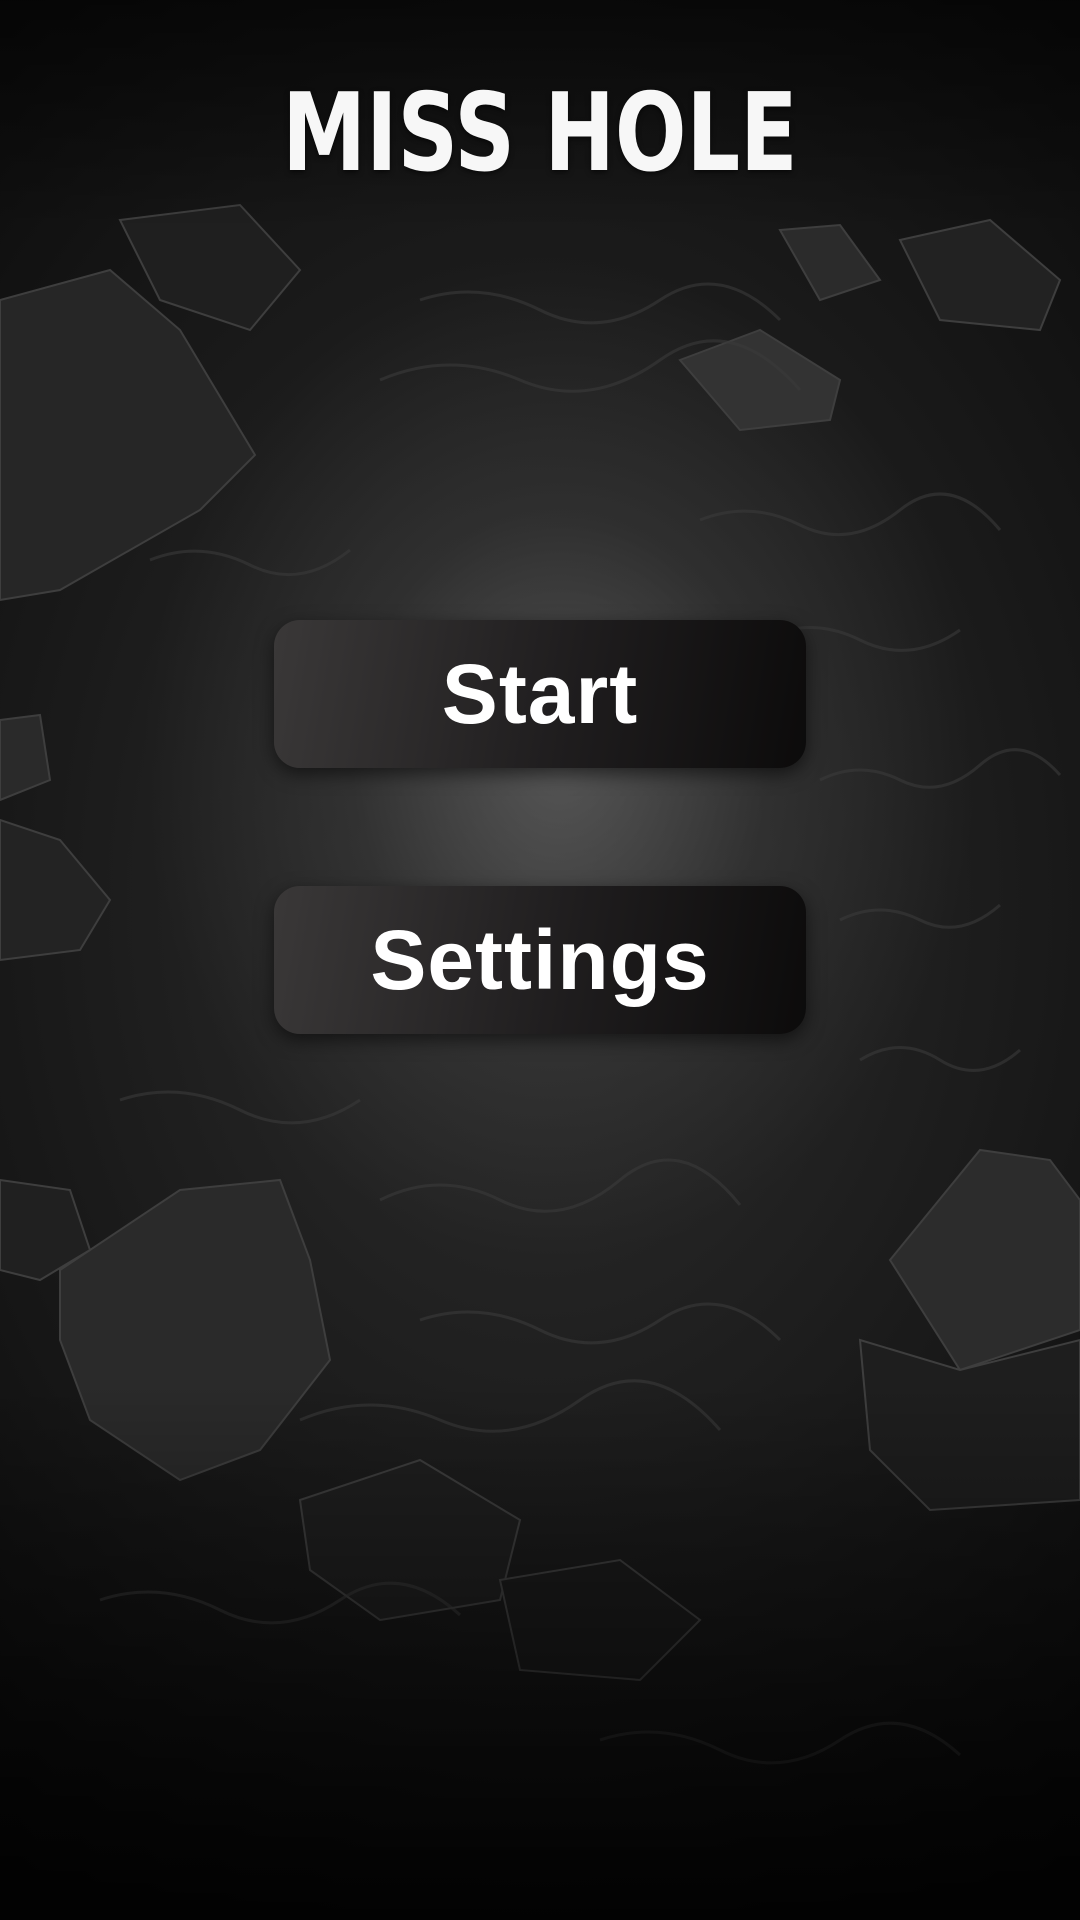 Image resolution: width=1080 pixels, height=1920 pixels. I want to click on rock-bottom-left, so click(195, 1330).